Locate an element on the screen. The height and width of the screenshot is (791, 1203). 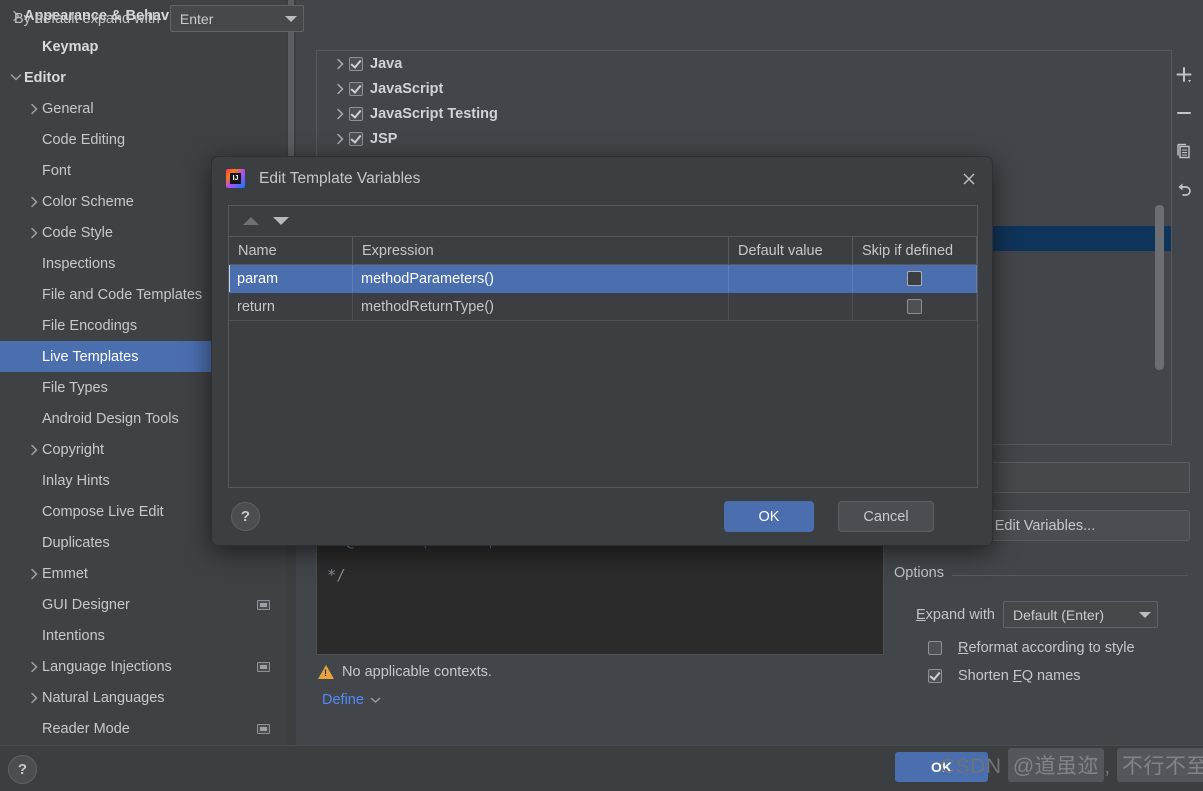
revert-button is located at coordinates (1184, 189).